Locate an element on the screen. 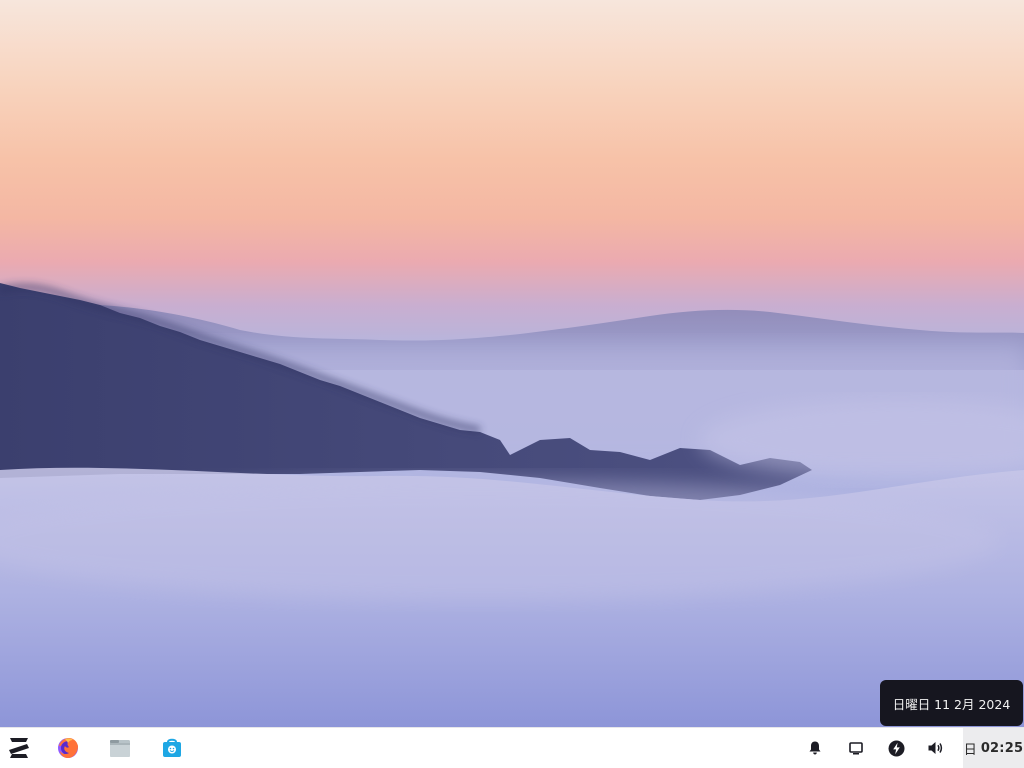 The width and height of the screenshot is (1024, 768). power-bolt-icon is located at coordinates (896, 748).